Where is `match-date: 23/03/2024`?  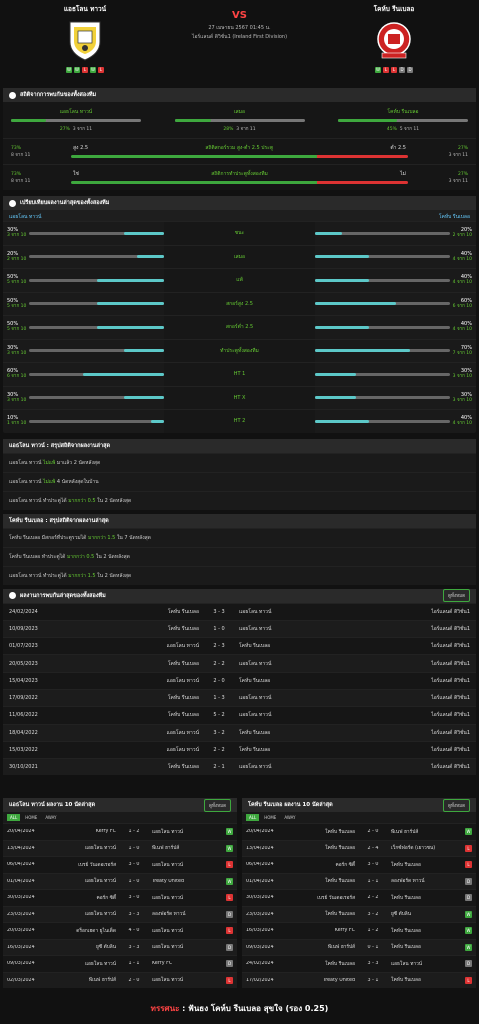
match-date: 23/03/2024 is located at coordinates (260, 914).